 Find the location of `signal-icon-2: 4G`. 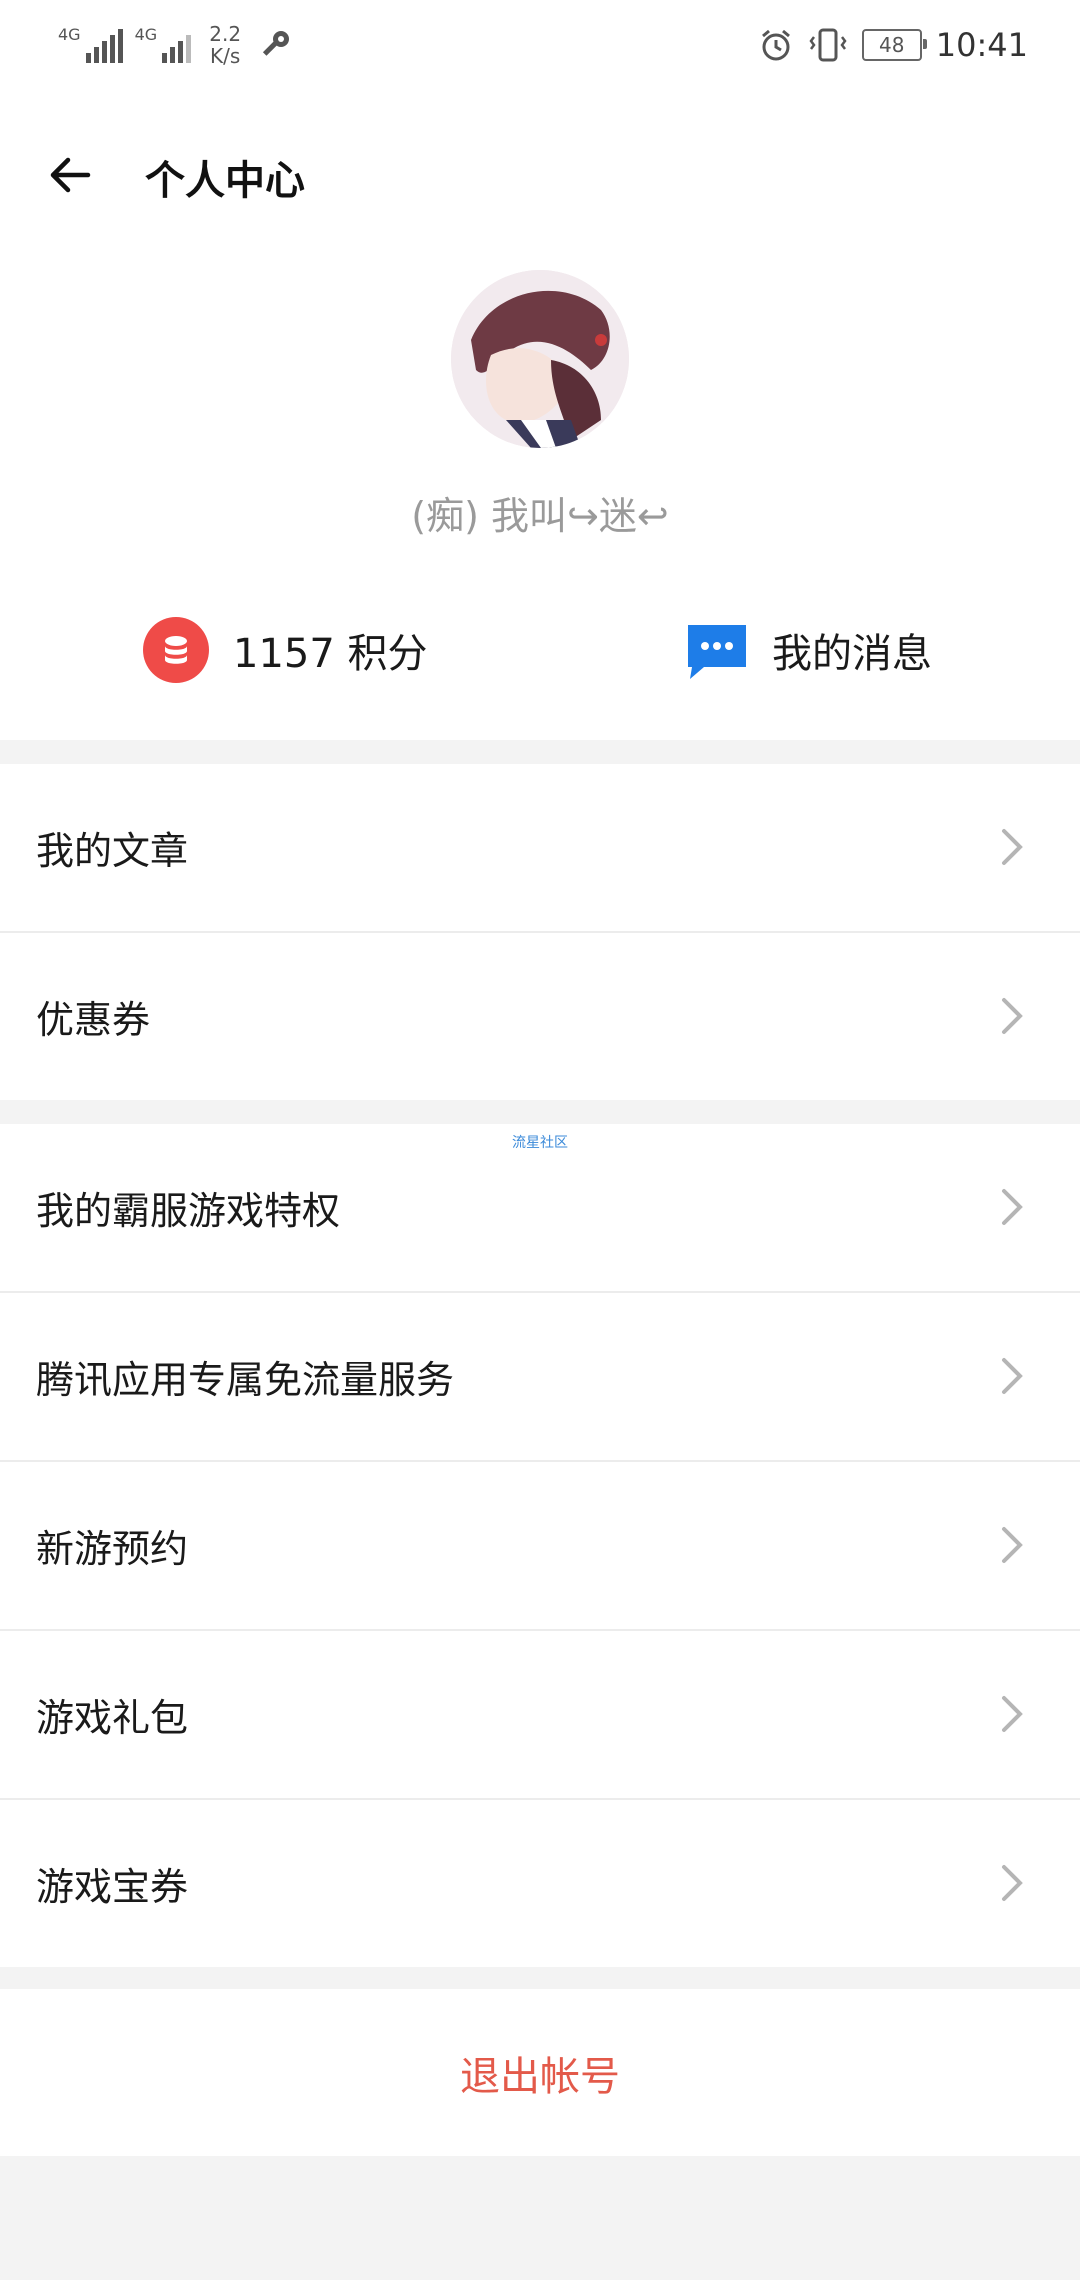

signal-icon-2: 4G is located at coordinates (163, 45).